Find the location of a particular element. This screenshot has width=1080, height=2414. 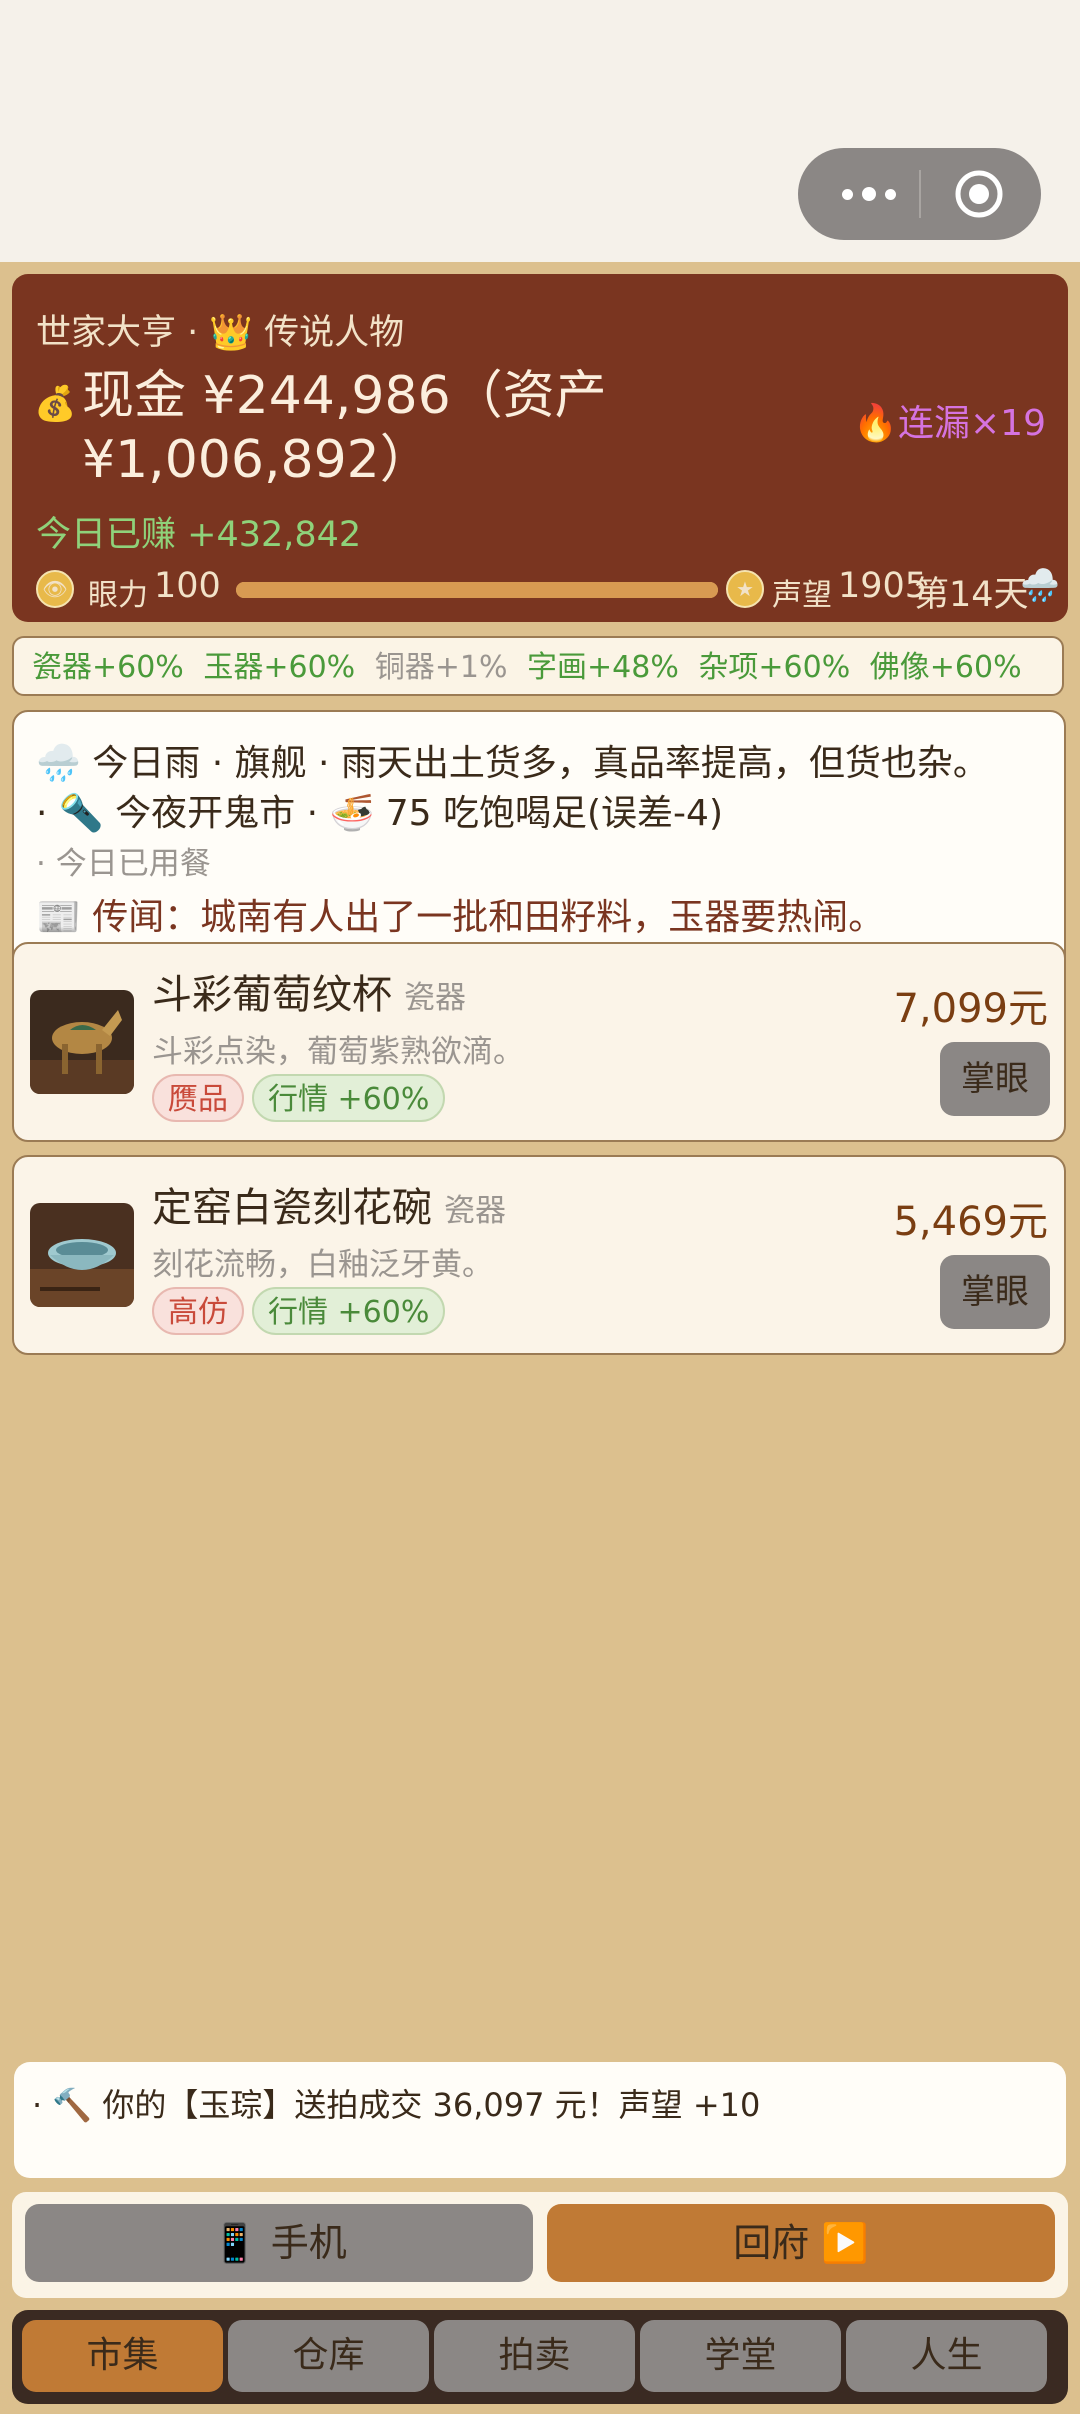

eye-value: 100 is located at coordinates (187, 586).